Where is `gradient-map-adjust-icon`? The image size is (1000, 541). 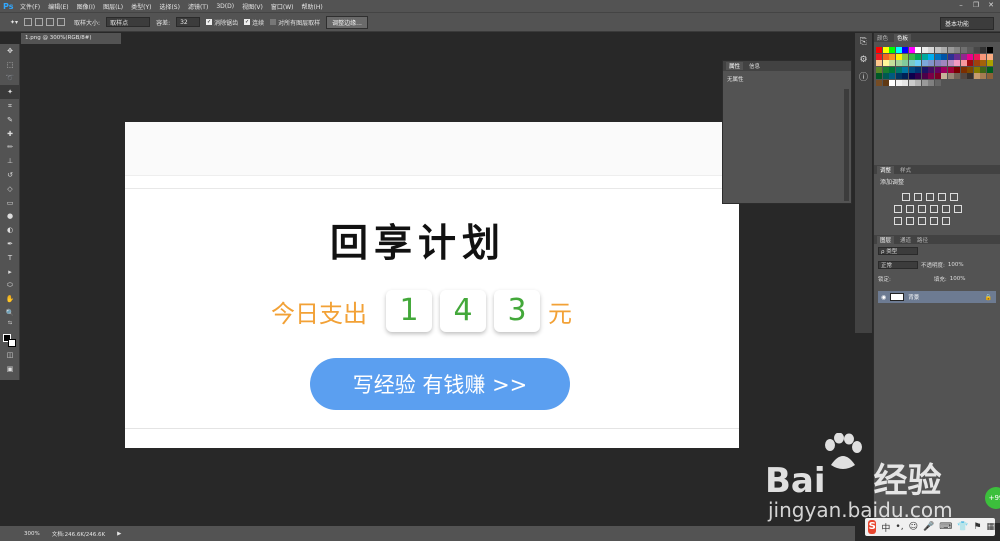
gradient-map-adjust-icon is located at coordinates (934, 221).